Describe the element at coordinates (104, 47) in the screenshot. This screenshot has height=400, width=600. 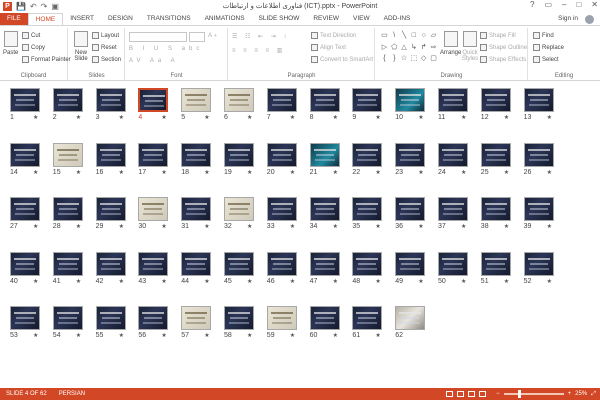
I see `reset-button: Reset` at that location.